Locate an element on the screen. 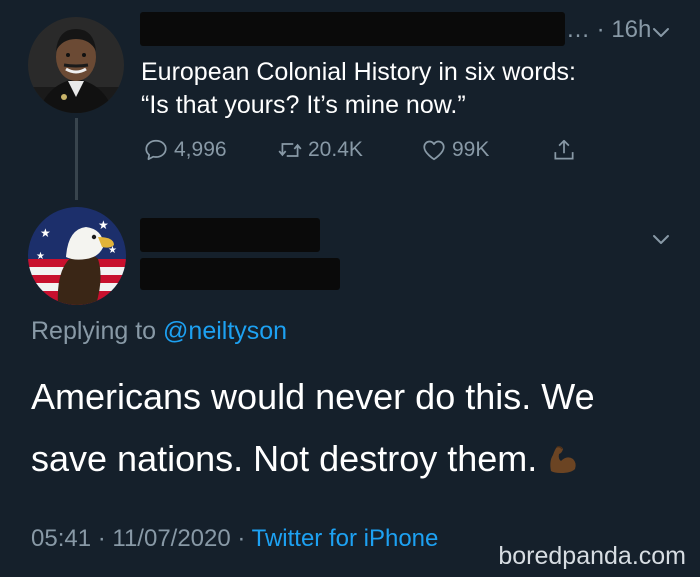  reply-tweet-text-line-2: save nations. Not destroy them. is located at coordinates (351, 459).